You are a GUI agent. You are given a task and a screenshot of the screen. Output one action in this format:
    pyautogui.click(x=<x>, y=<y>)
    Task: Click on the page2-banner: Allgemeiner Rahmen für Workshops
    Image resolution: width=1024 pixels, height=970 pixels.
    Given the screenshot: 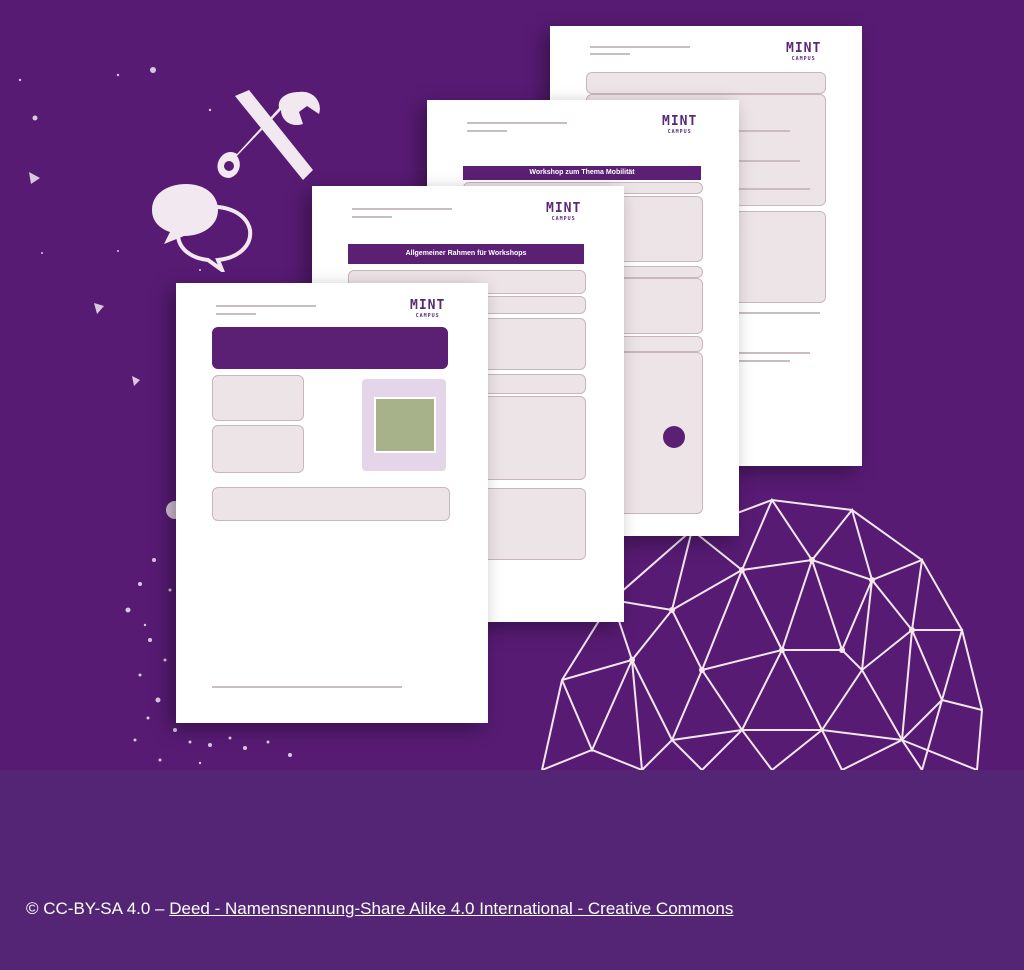 What is the action you would take?
    pyautogui.click(x=466, y=254)
    